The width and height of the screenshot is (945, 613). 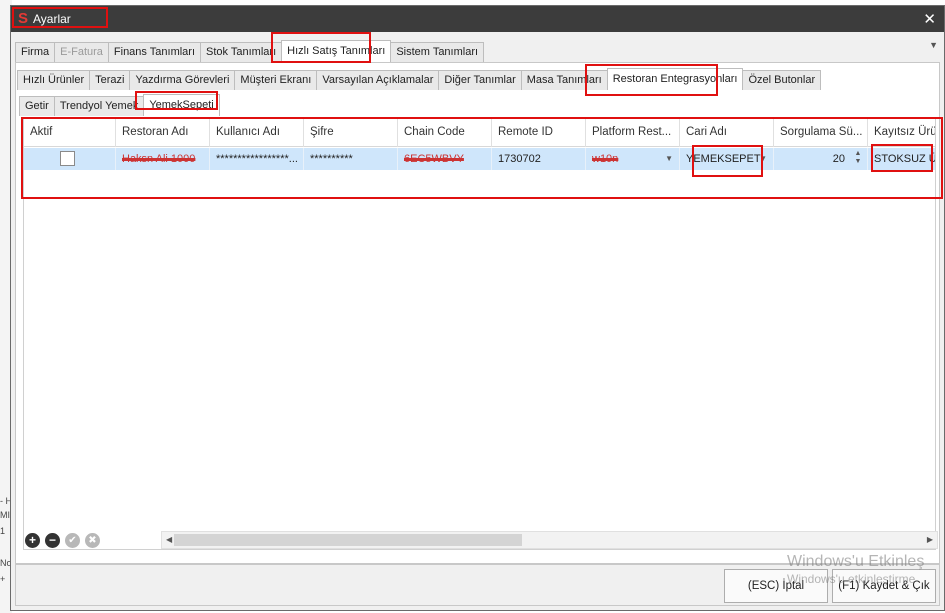 I want to click on integration-tabs: Getir Trendyol Yemek YemekSepeti, so click(x=119, y=105).